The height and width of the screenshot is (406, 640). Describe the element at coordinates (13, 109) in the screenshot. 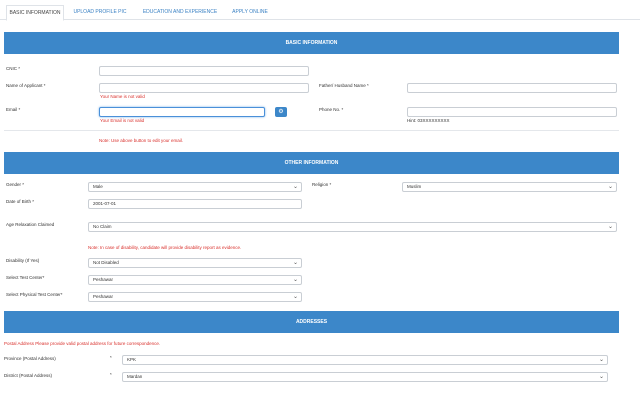

I see `email-label: Email *` at that location.